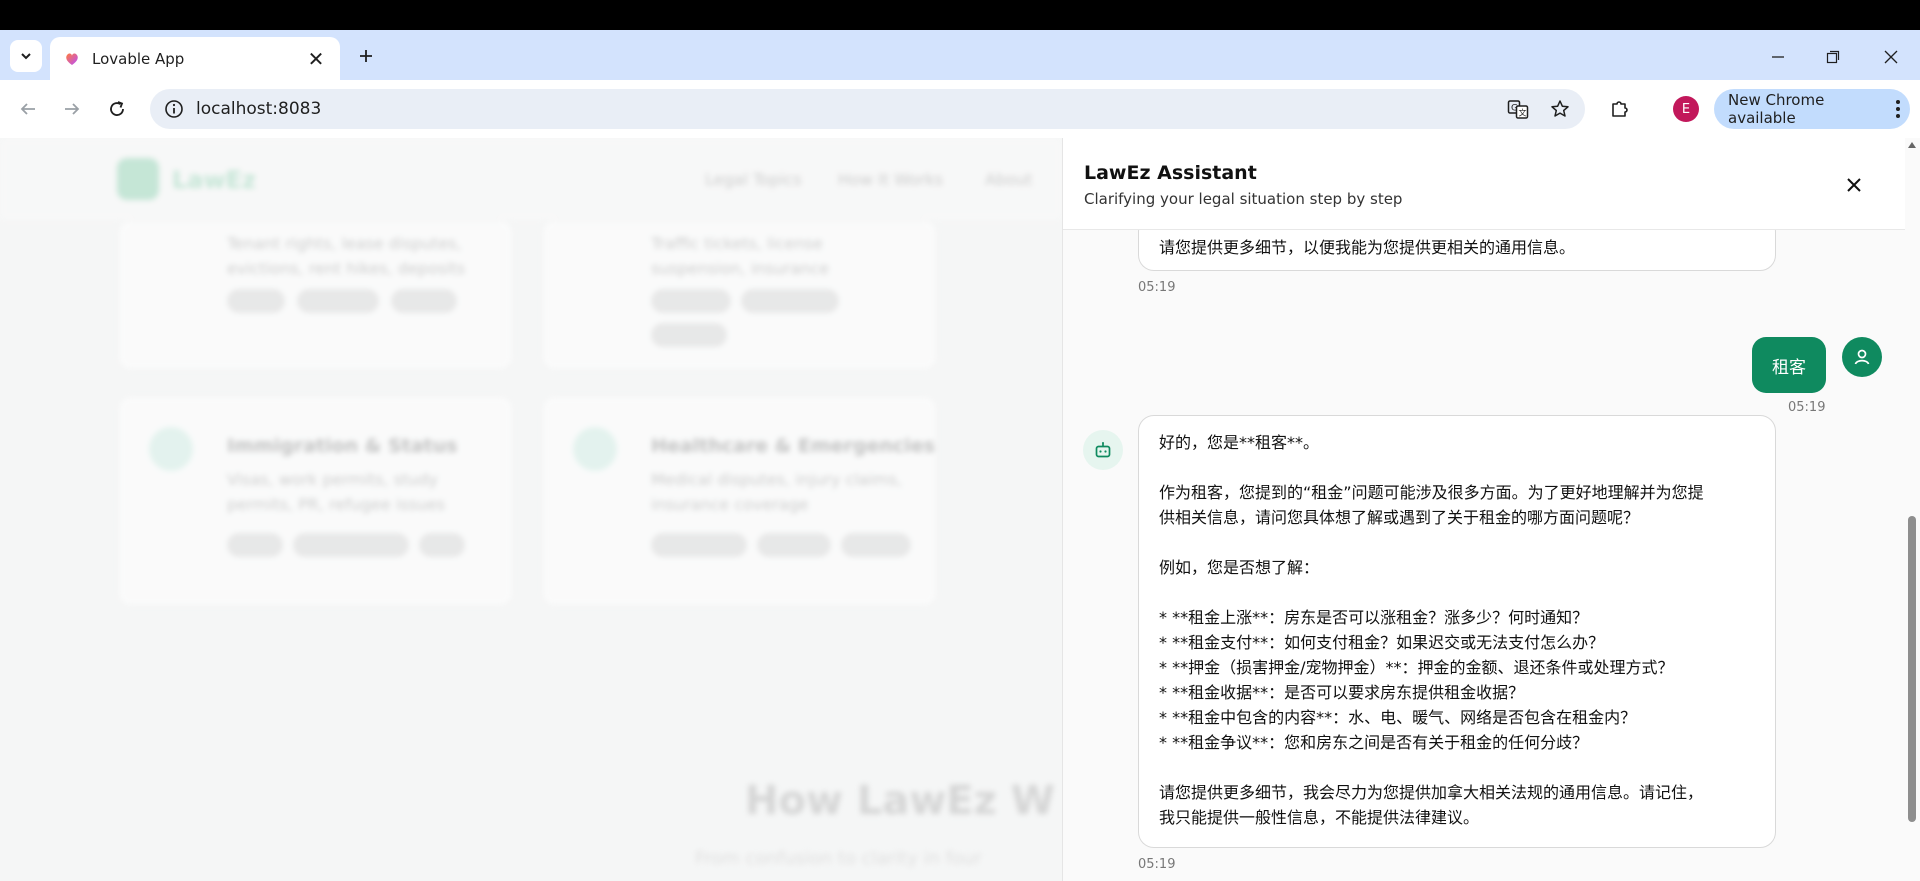 This screenshot has height=881, width=1920. Describe the element at coordinates (1898, 109) in the screenshot. I see `more-icon` at that location.